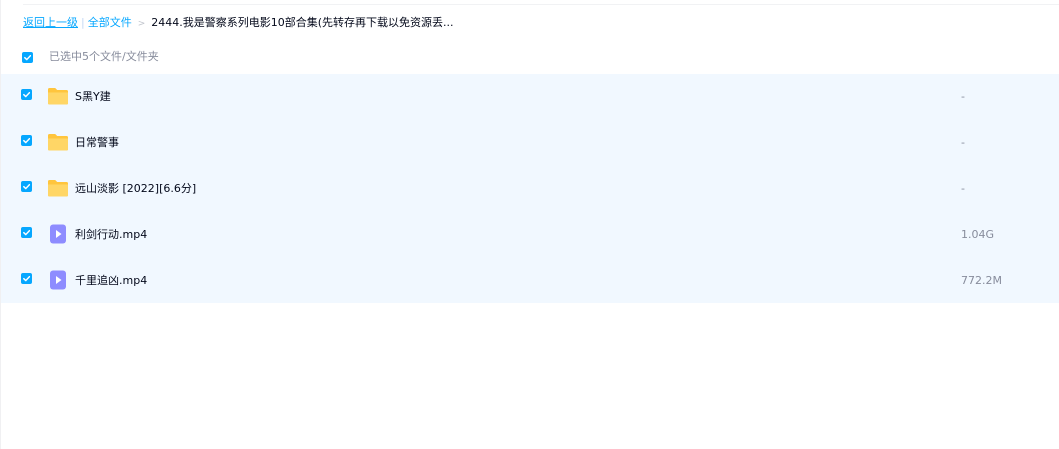  I want to click on all-files-link: 全部文件, so click(110, 22).